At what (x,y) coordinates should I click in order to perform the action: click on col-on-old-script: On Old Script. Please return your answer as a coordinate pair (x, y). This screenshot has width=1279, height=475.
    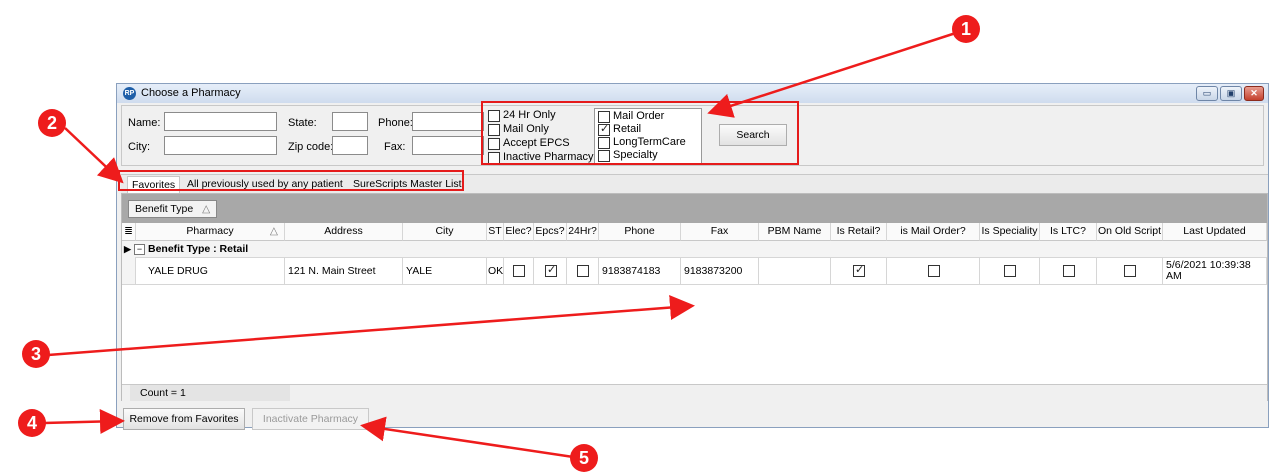
    Looking at the image, I should click on (1130, 232).